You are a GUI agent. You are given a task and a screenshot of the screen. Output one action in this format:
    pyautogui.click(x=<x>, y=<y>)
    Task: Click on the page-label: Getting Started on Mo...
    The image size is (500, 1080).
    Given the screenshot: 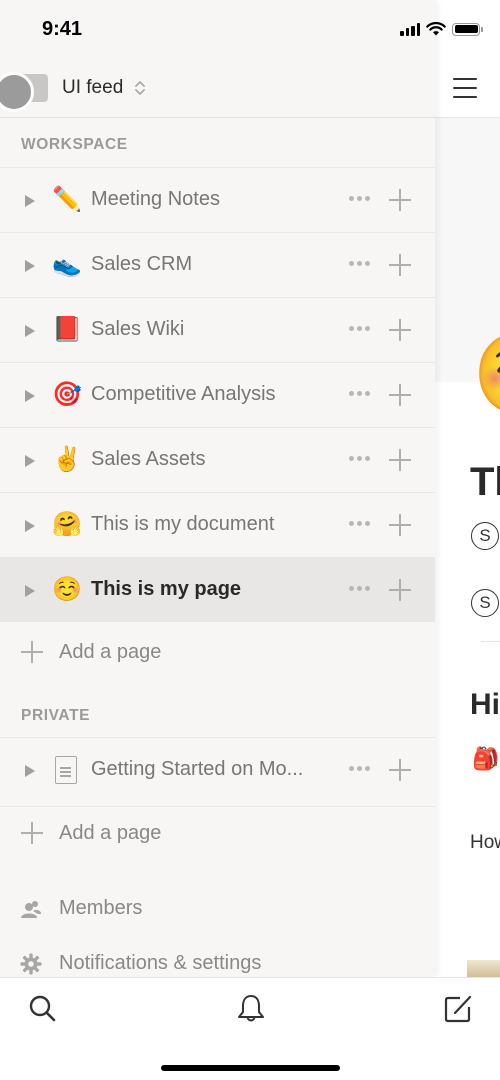 What is the action you would take?
    pyautogui.click(x=197, y=769)
    